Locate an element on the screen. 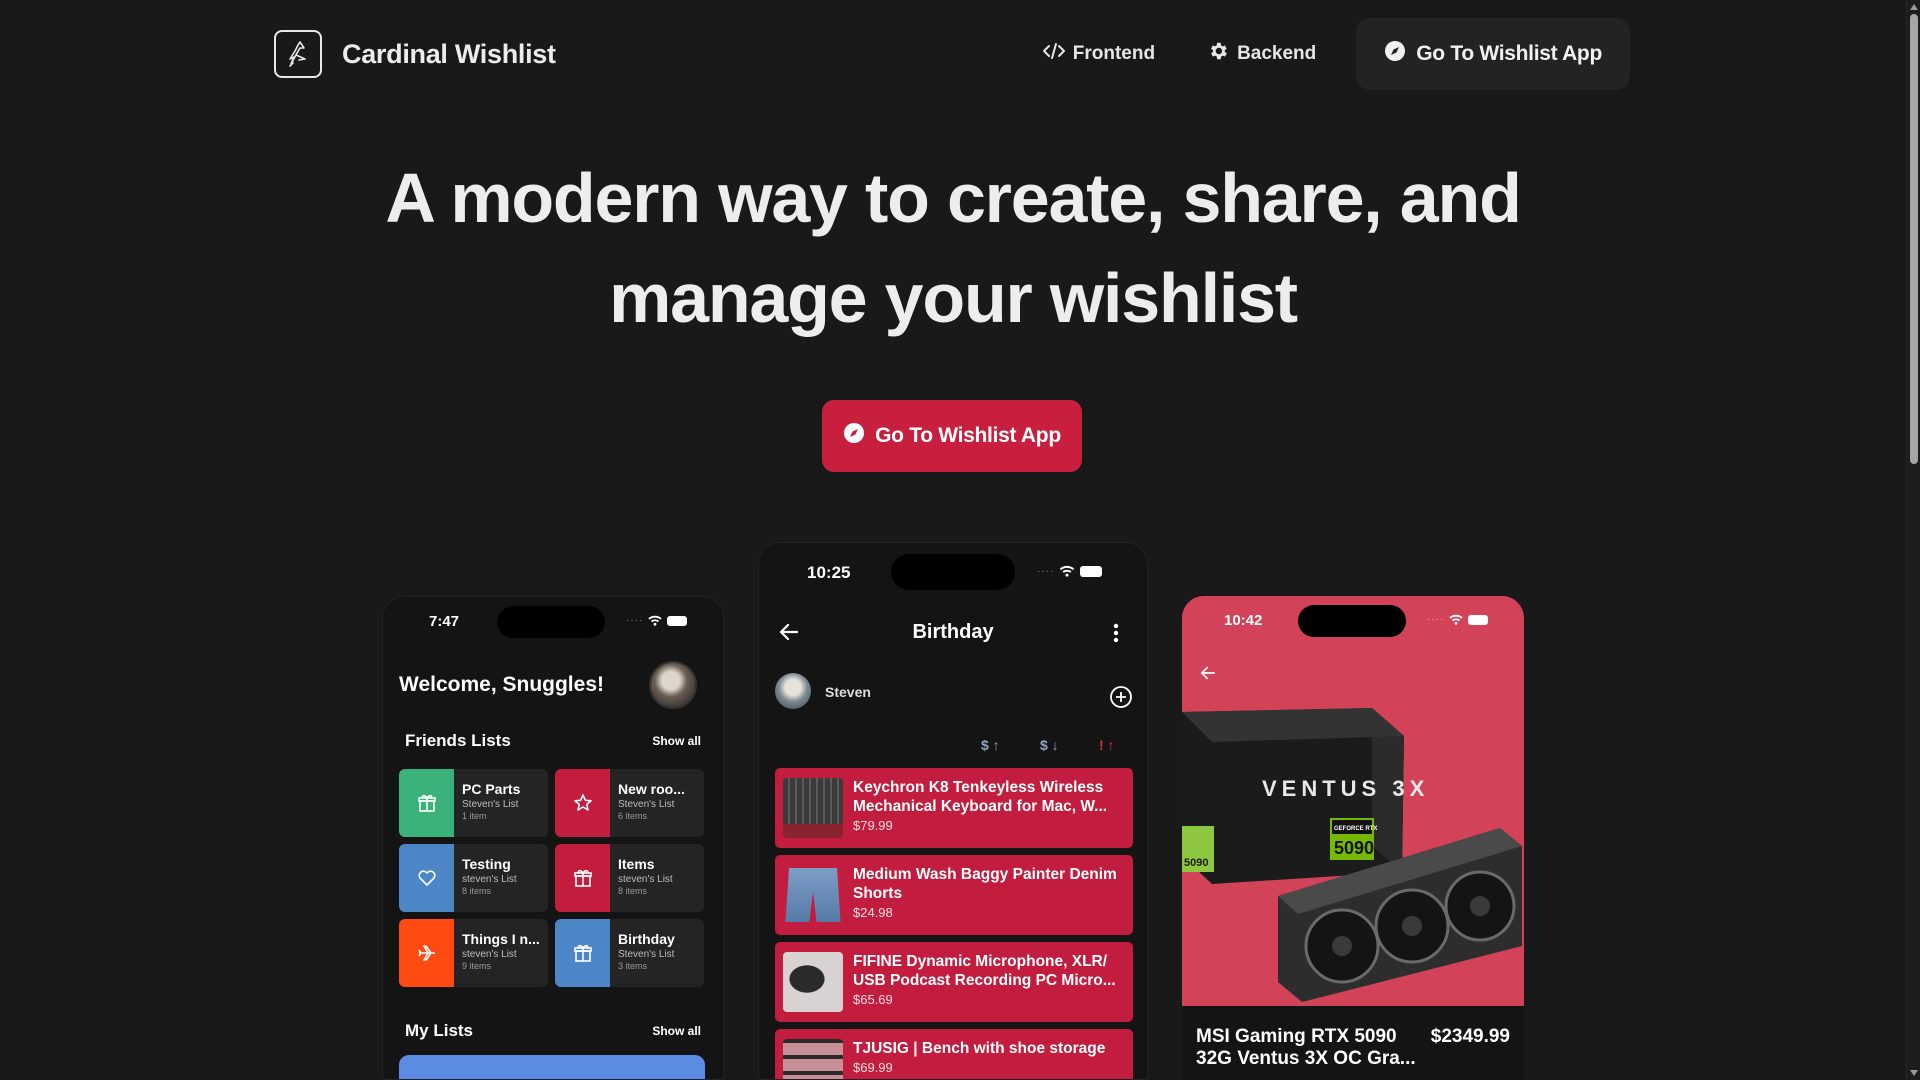  box-badge-front: 5090 is located at coordinates (1354, 848).